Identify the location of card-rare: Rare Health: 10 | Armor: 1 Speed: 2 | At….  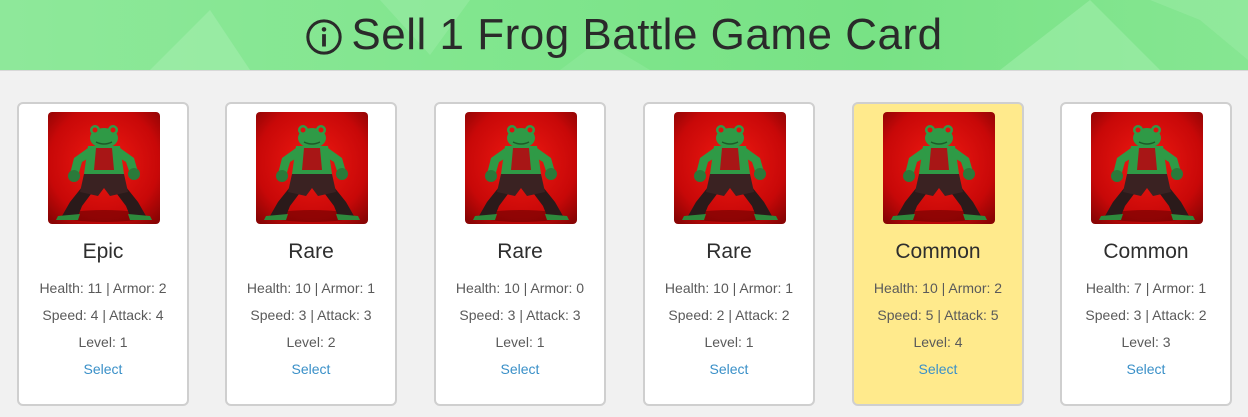
(729, 254).